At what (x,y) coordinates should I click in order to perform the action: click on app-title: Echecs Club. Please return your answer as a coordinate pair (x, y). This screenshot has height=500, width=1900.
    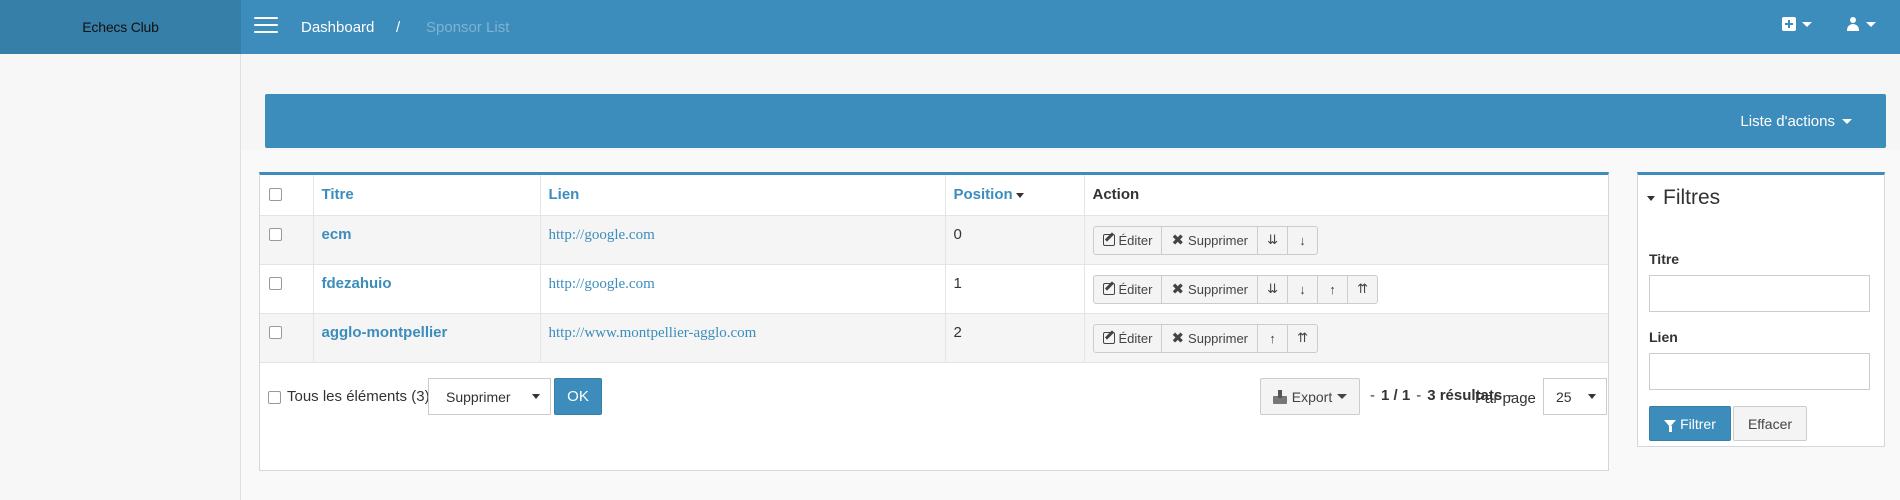
    Looking at the image, I should click on (120, 27).